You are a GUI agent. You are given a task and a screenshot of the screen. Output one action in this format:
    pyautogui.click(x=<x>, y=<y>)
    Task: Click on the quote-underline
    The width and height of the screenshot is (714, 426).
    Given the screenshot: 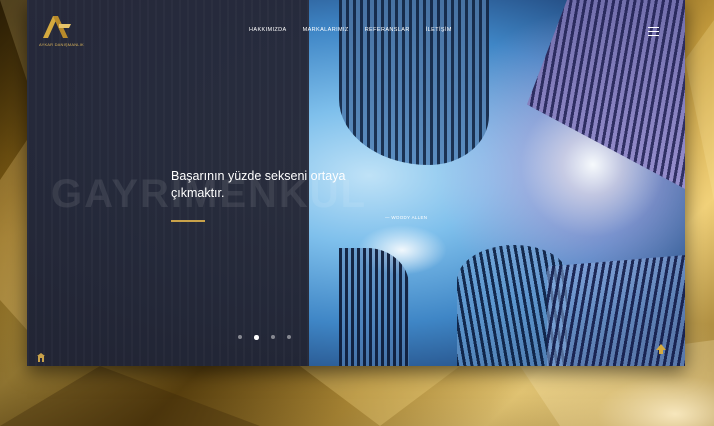 What is the action you would take?
    pyautogui.click(x=188, y=221)
    